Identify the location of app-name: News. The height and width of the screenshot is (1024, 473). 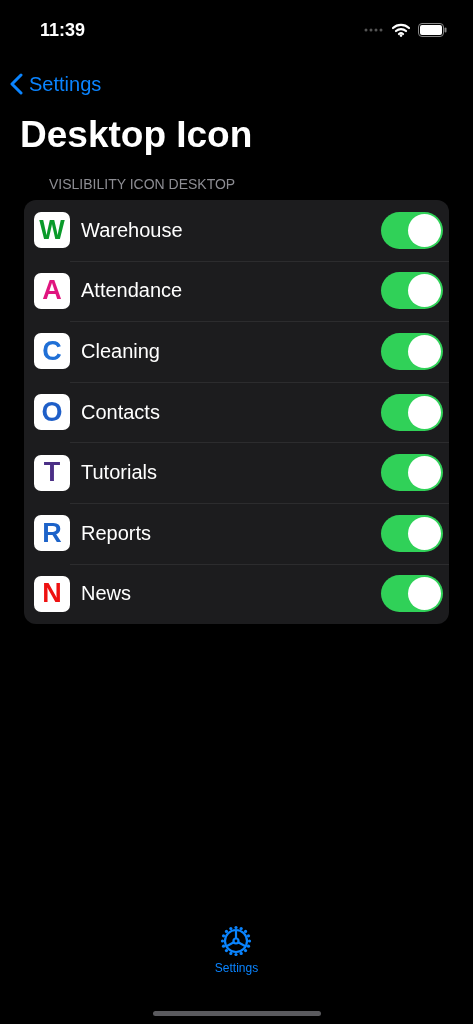
(106, 594).